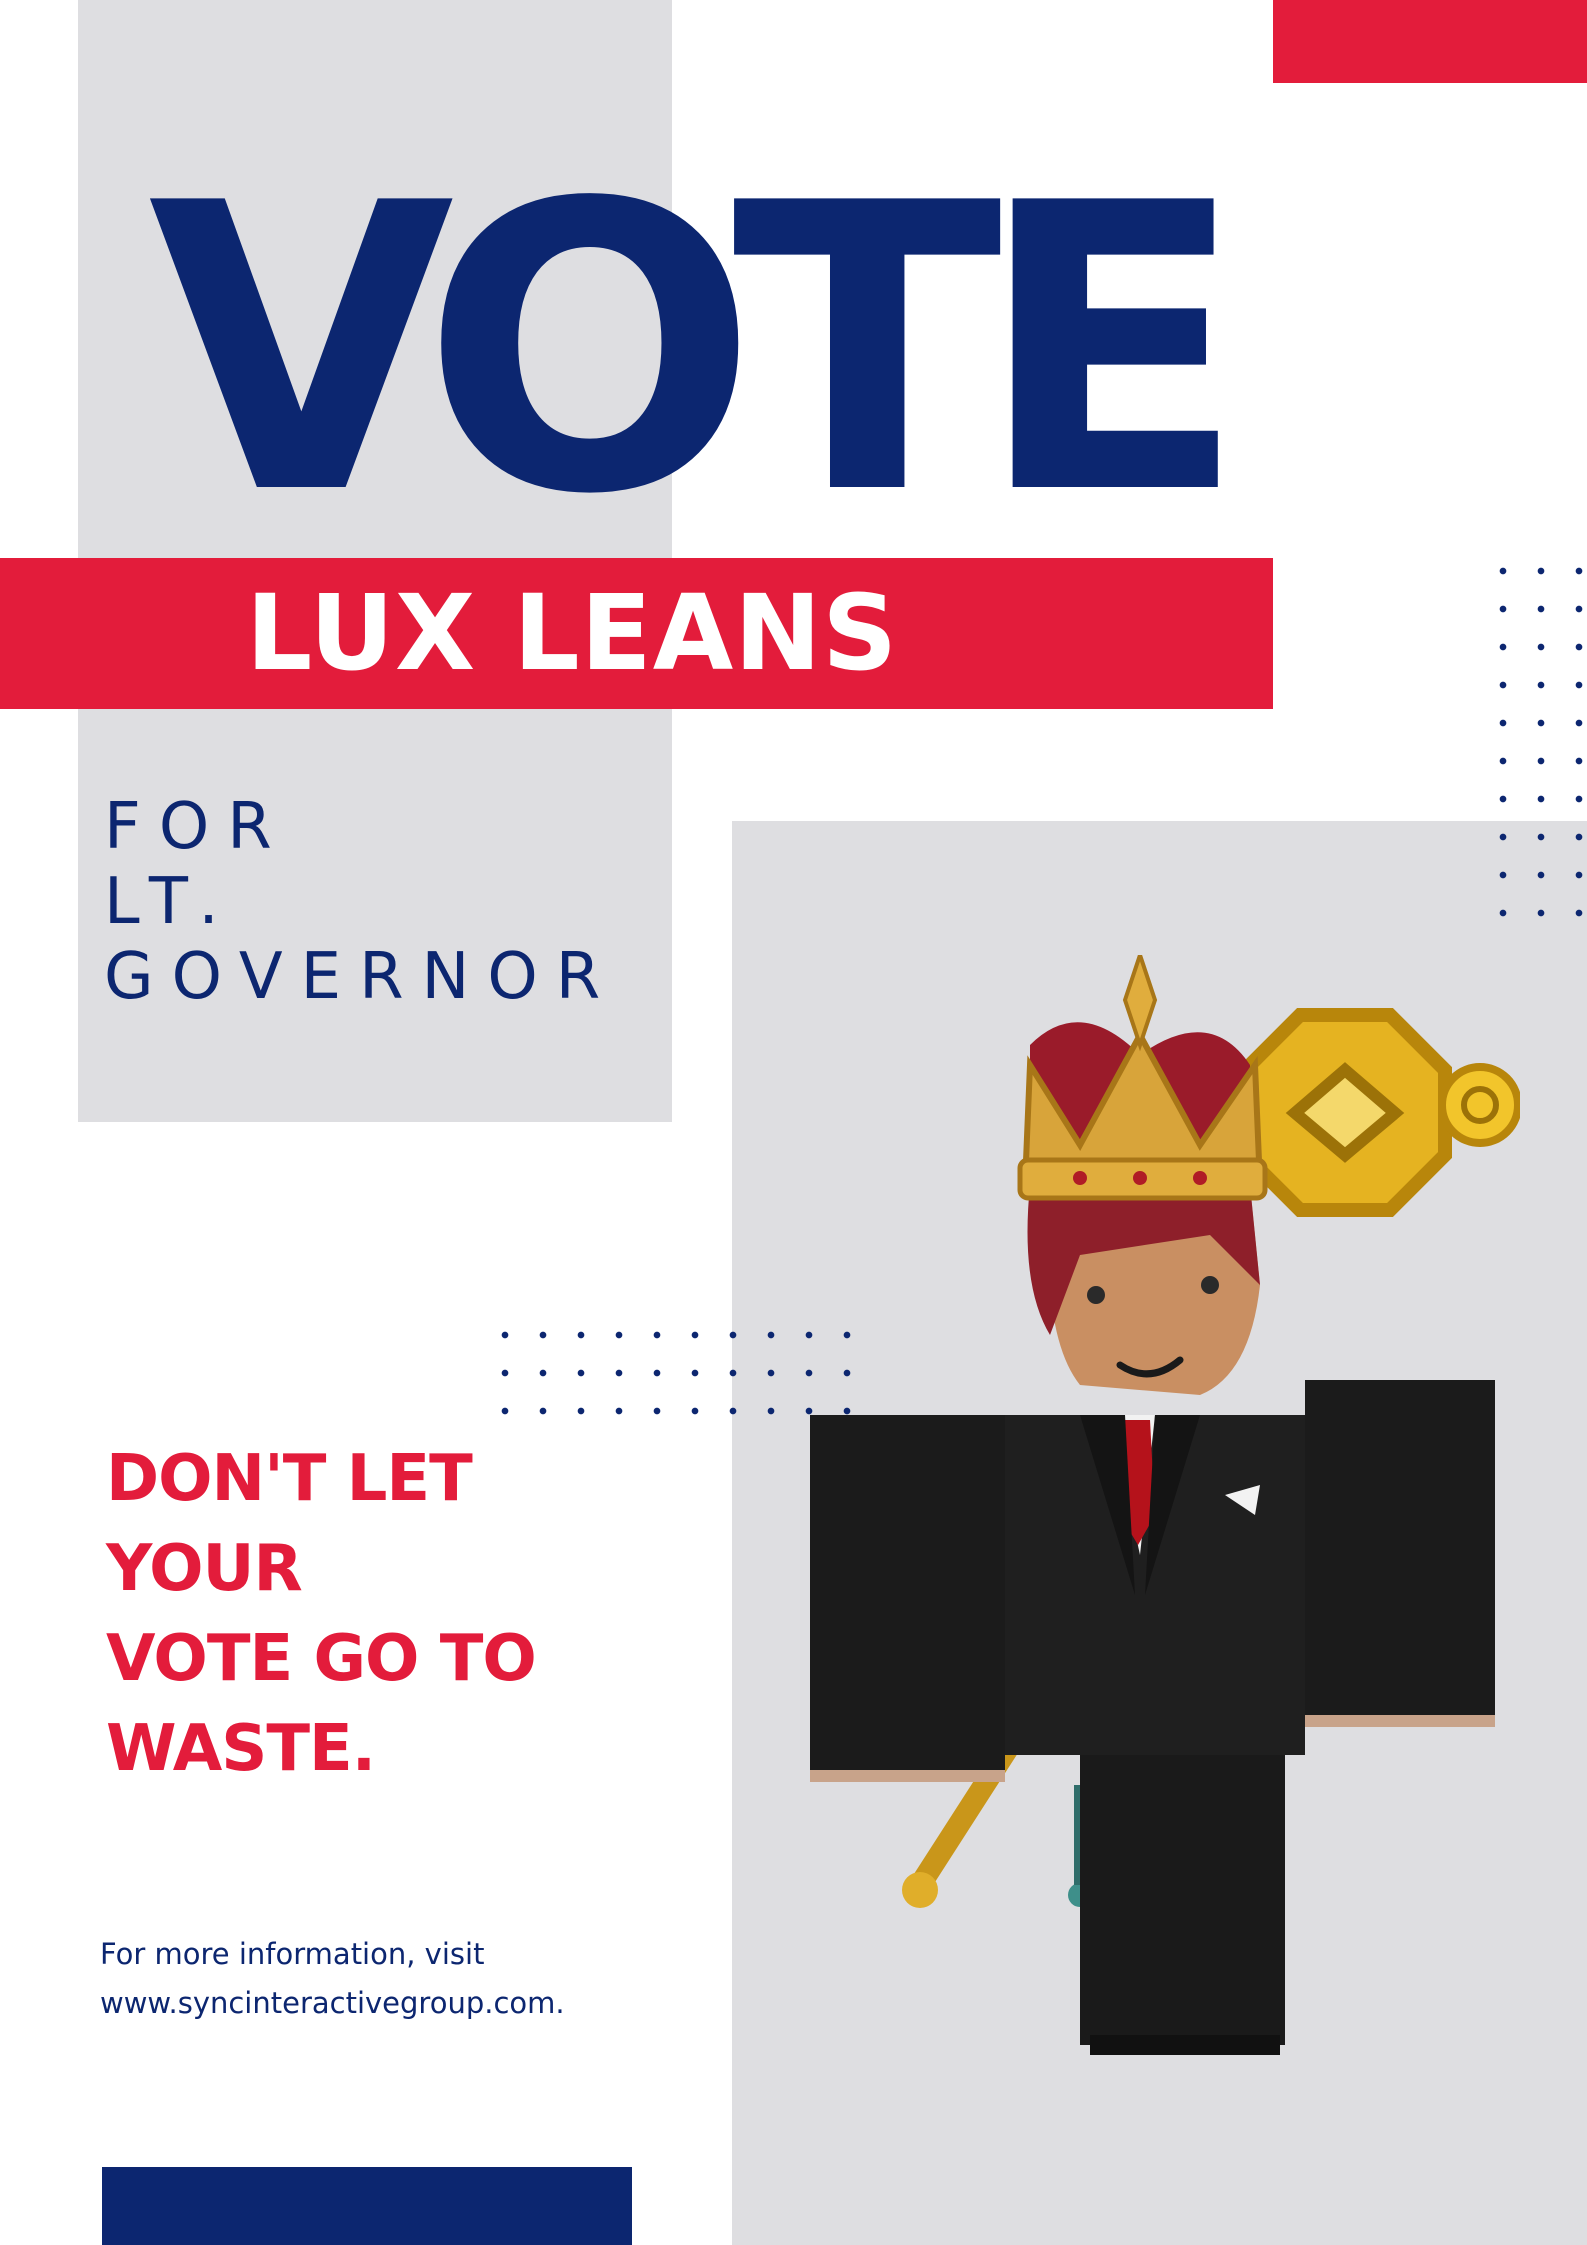 Image resolution: width=1587 pixels, height=2245 pixels. I want to click on coin-emblem-icon, so click(1379, 1112).